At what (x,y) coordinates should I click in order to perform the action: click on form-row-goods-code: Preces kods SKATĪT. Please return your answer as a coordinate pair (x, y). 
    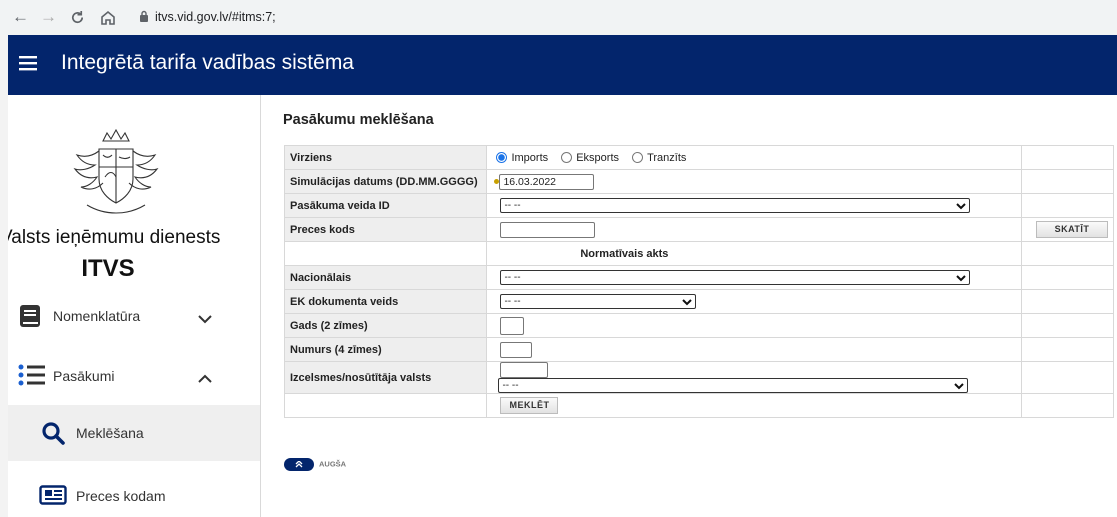
    Looking at the image, I should click on (698, 229).